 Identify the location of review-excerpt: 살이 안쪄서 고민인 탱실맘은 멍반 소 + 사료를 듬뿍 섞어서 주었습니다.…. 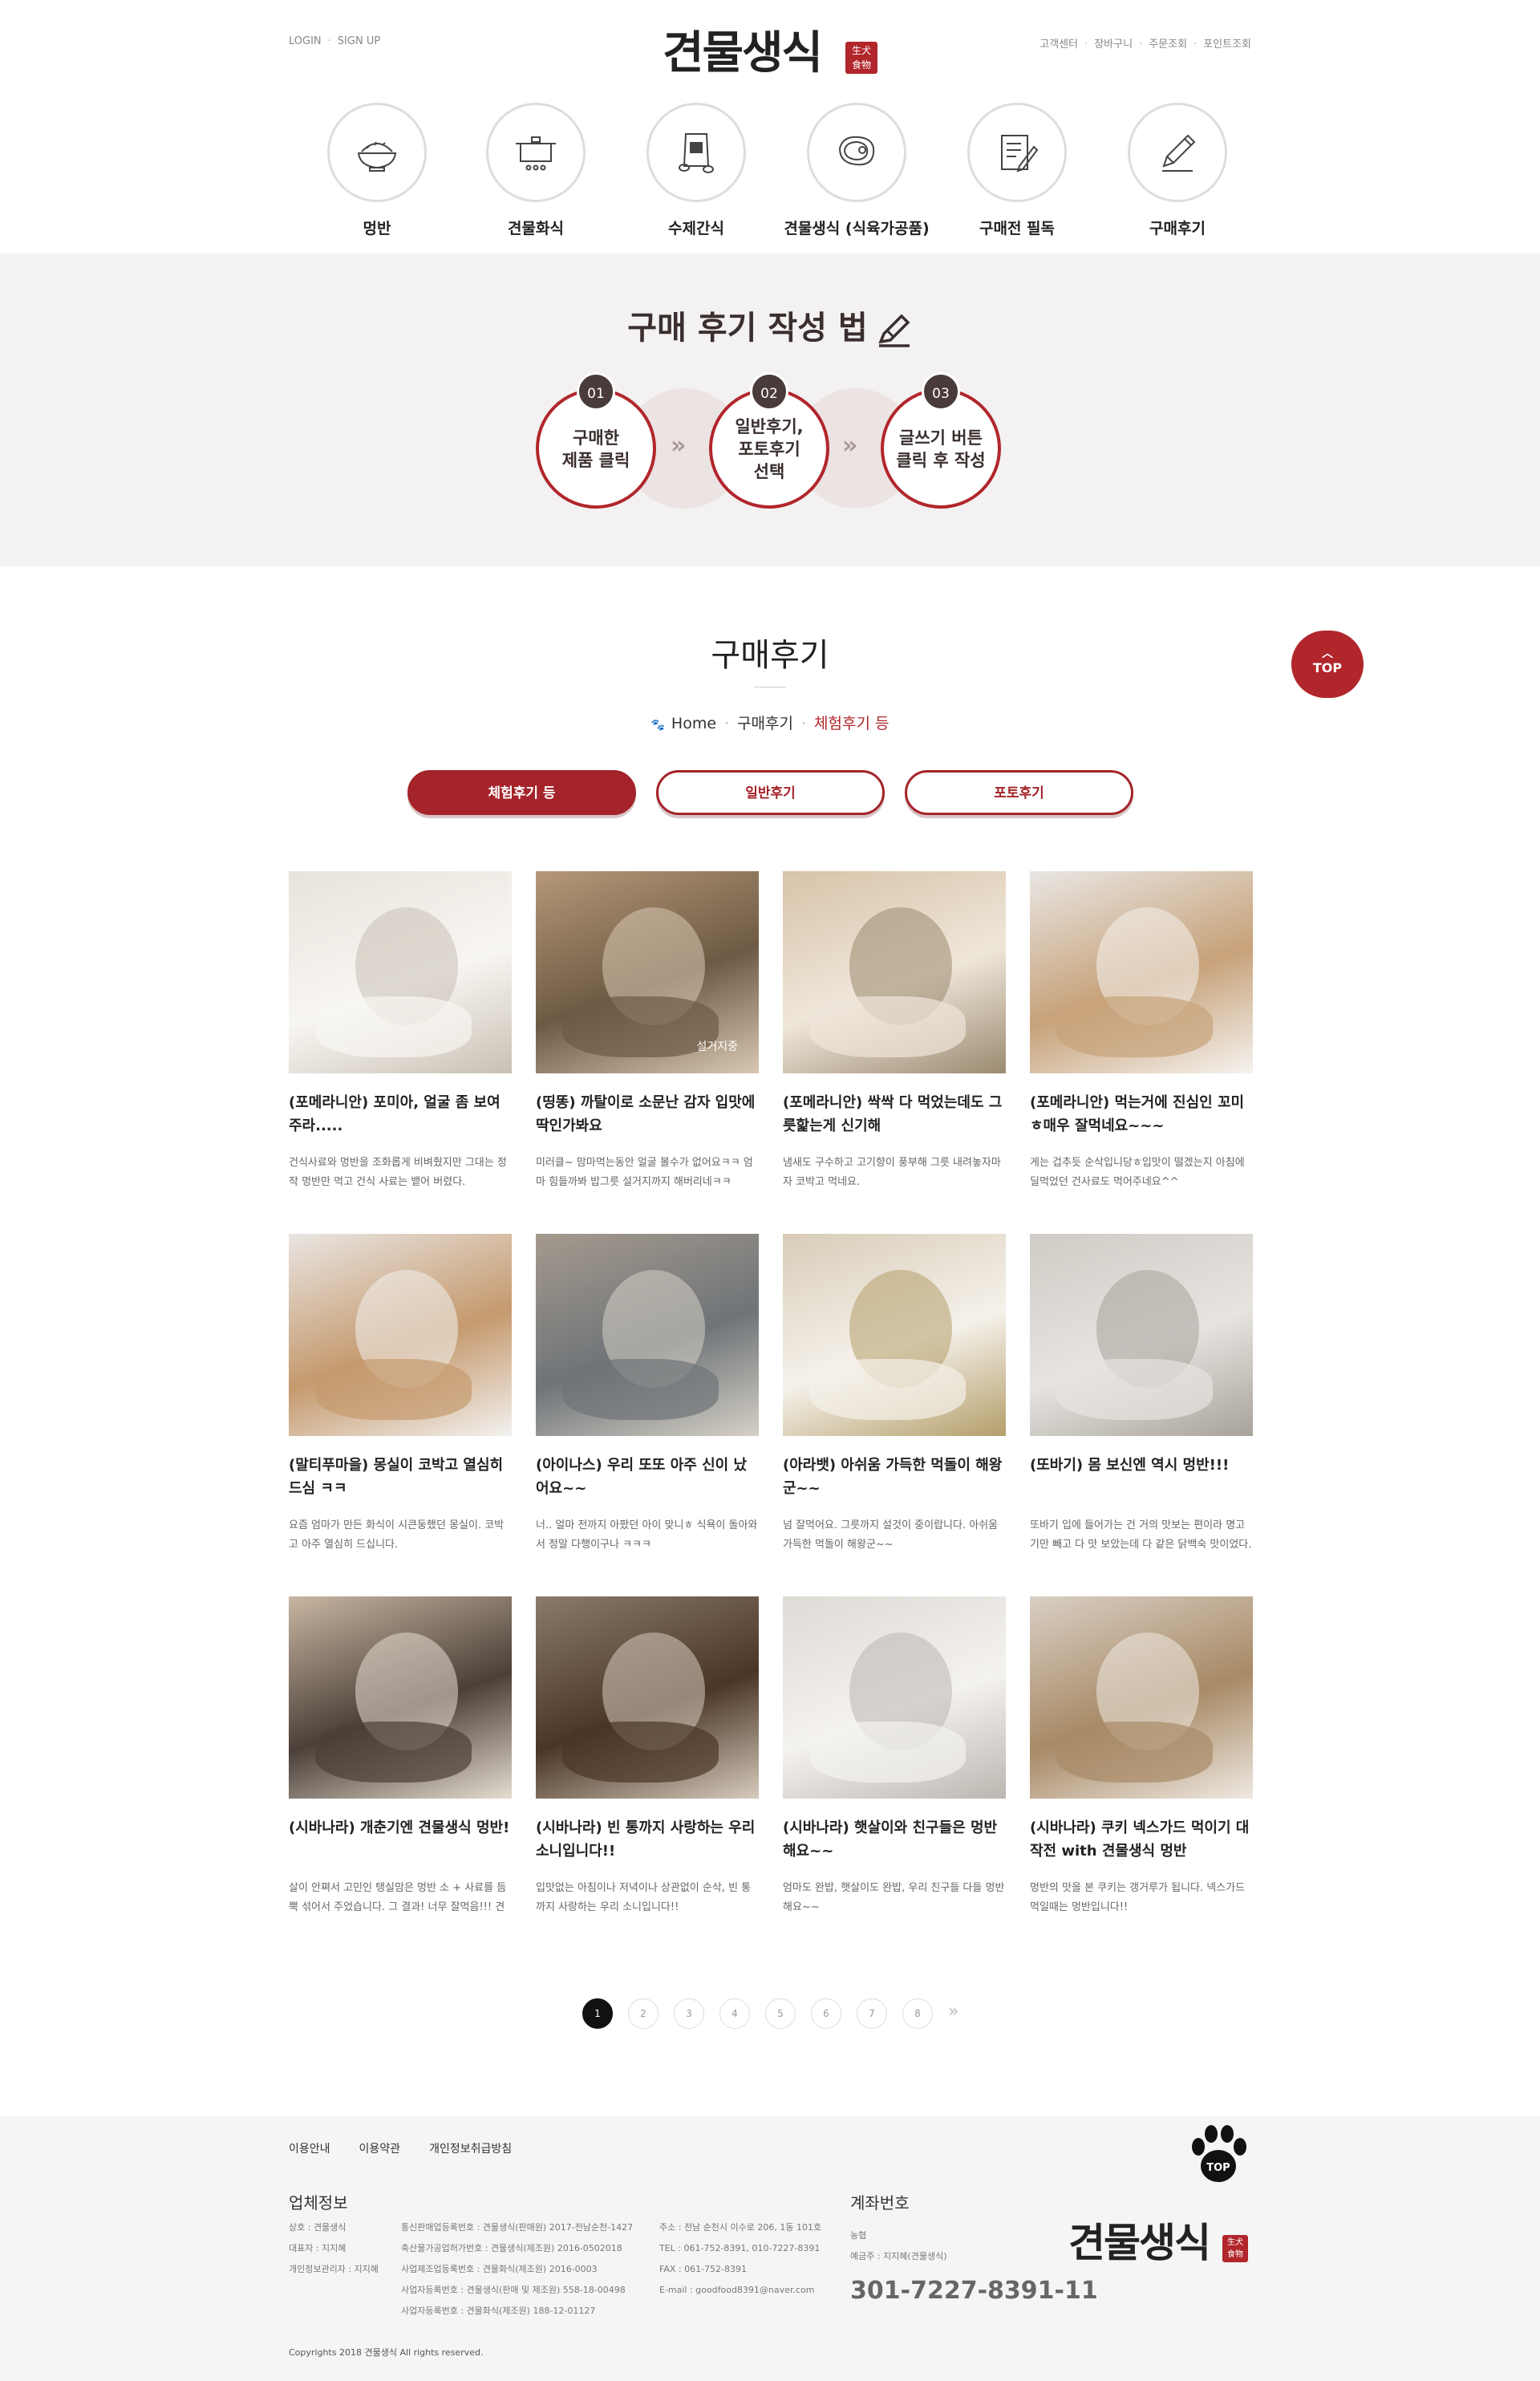
(398, 1897).